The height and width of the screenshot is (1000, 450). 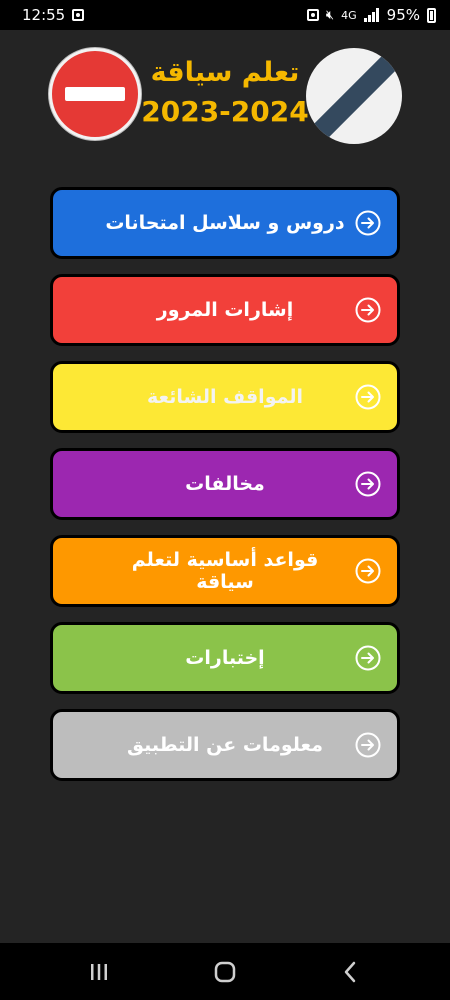 I want to click on status-left: 12:55, so click(x=53, y=15).